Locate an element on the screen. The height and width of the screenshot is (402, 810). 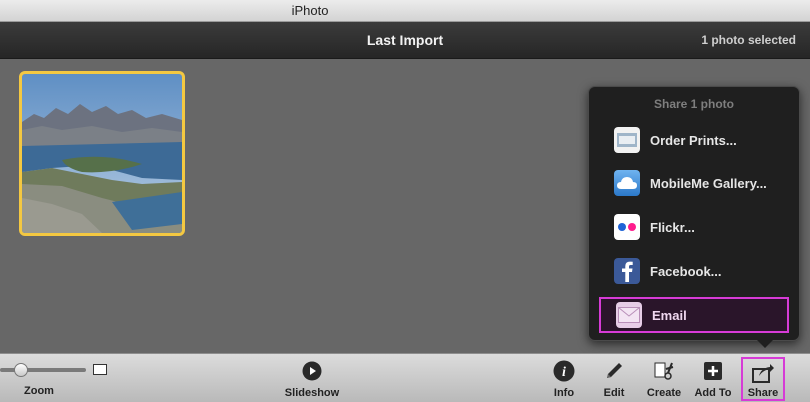
svg-text: i is located at coordinates (564, 372).